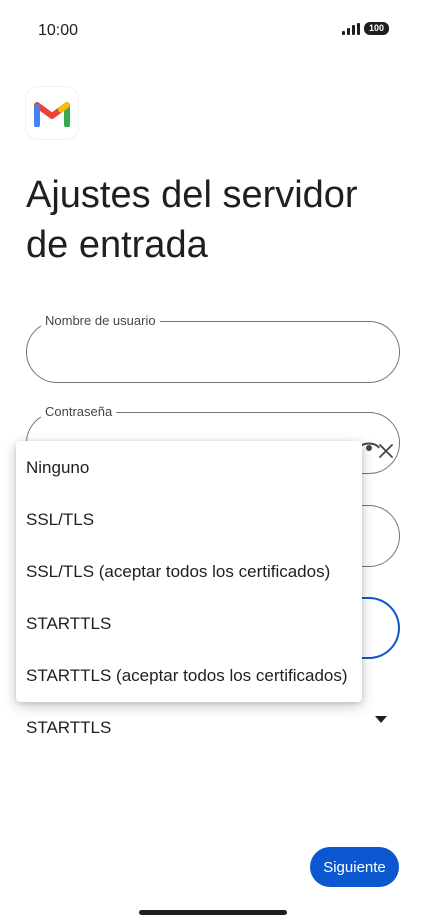 Image resolution: width=425 pixels, height=923 pixels. I want to click on status-time: 10:00, so click(58, 30).